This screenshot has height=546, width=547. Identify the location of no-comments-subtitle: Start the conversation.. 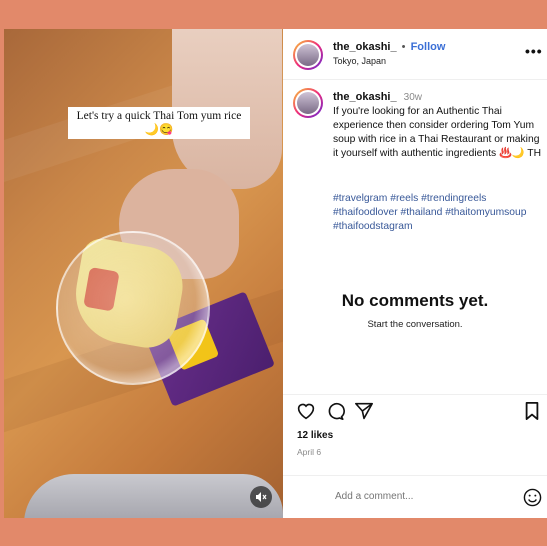
(415, 324).